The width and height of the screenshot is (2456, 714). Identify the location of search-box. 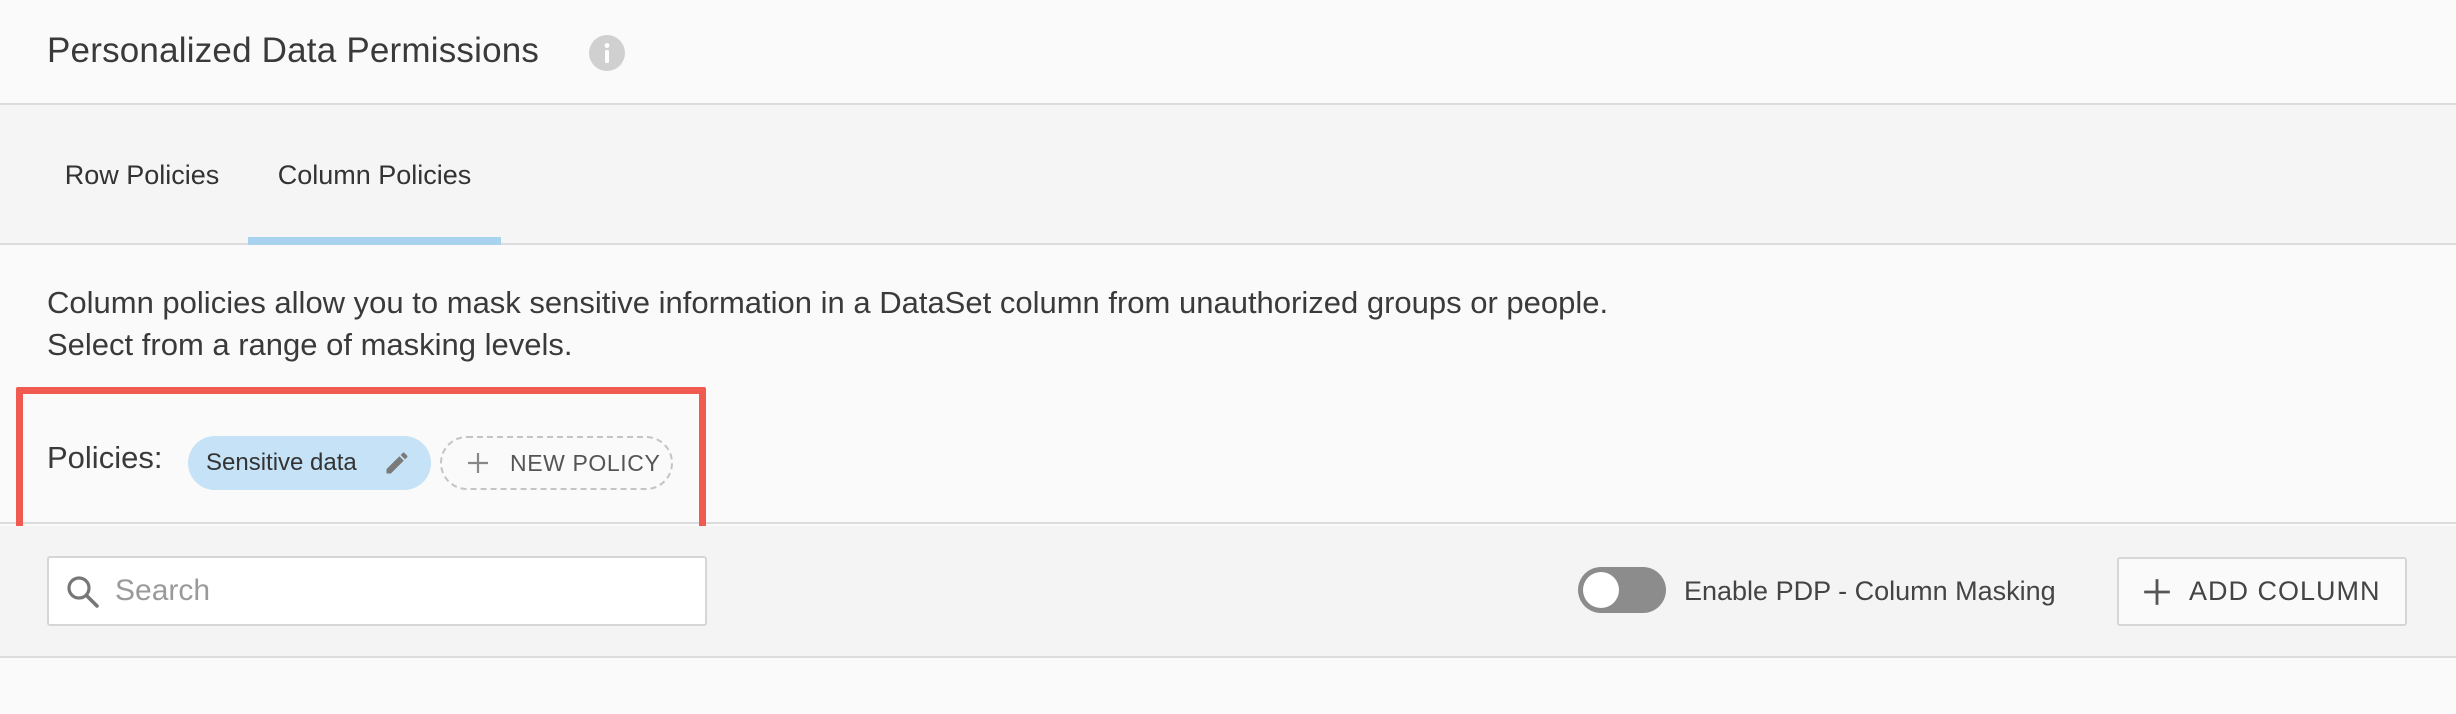
(377, 591).